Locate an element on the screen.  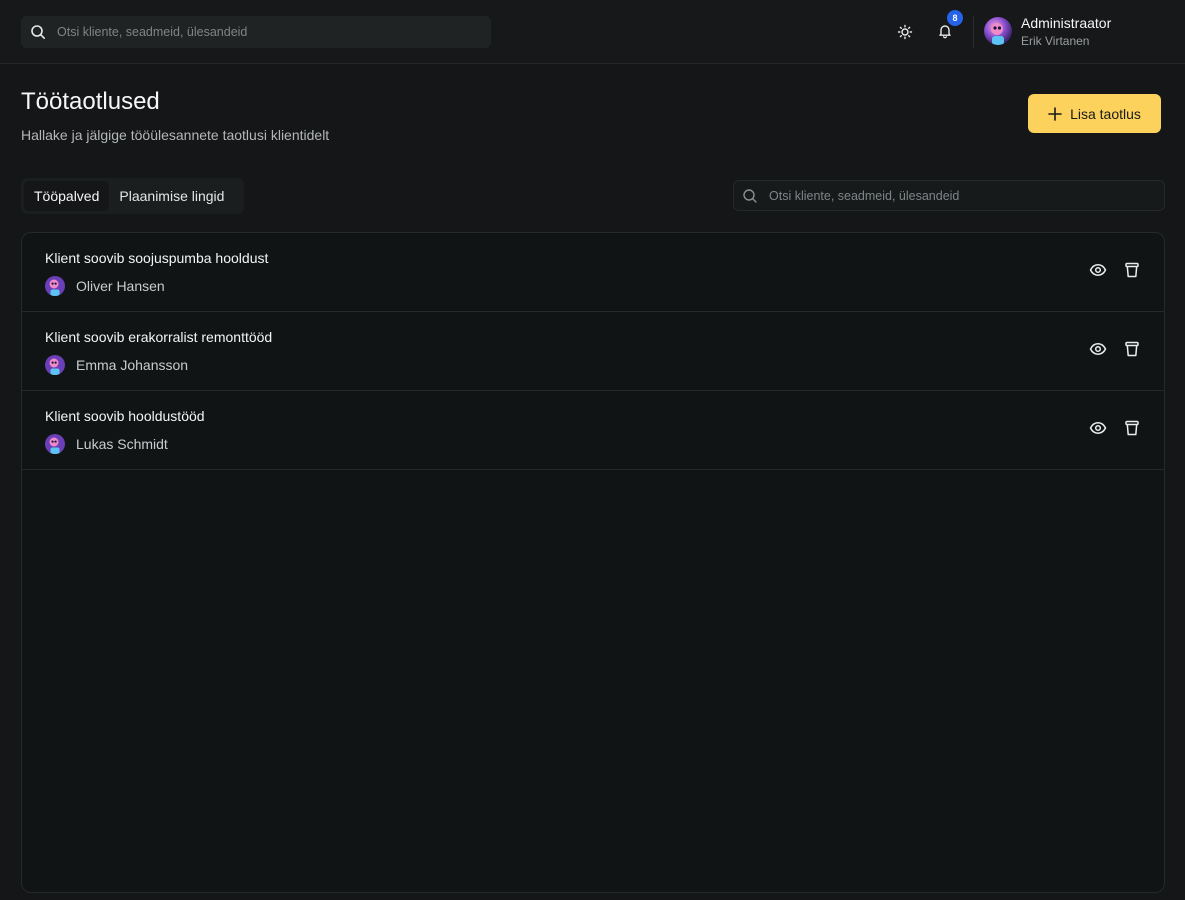
tab-list: Tööpalved Plaanimise lingid is located at coordinates (132, 196).